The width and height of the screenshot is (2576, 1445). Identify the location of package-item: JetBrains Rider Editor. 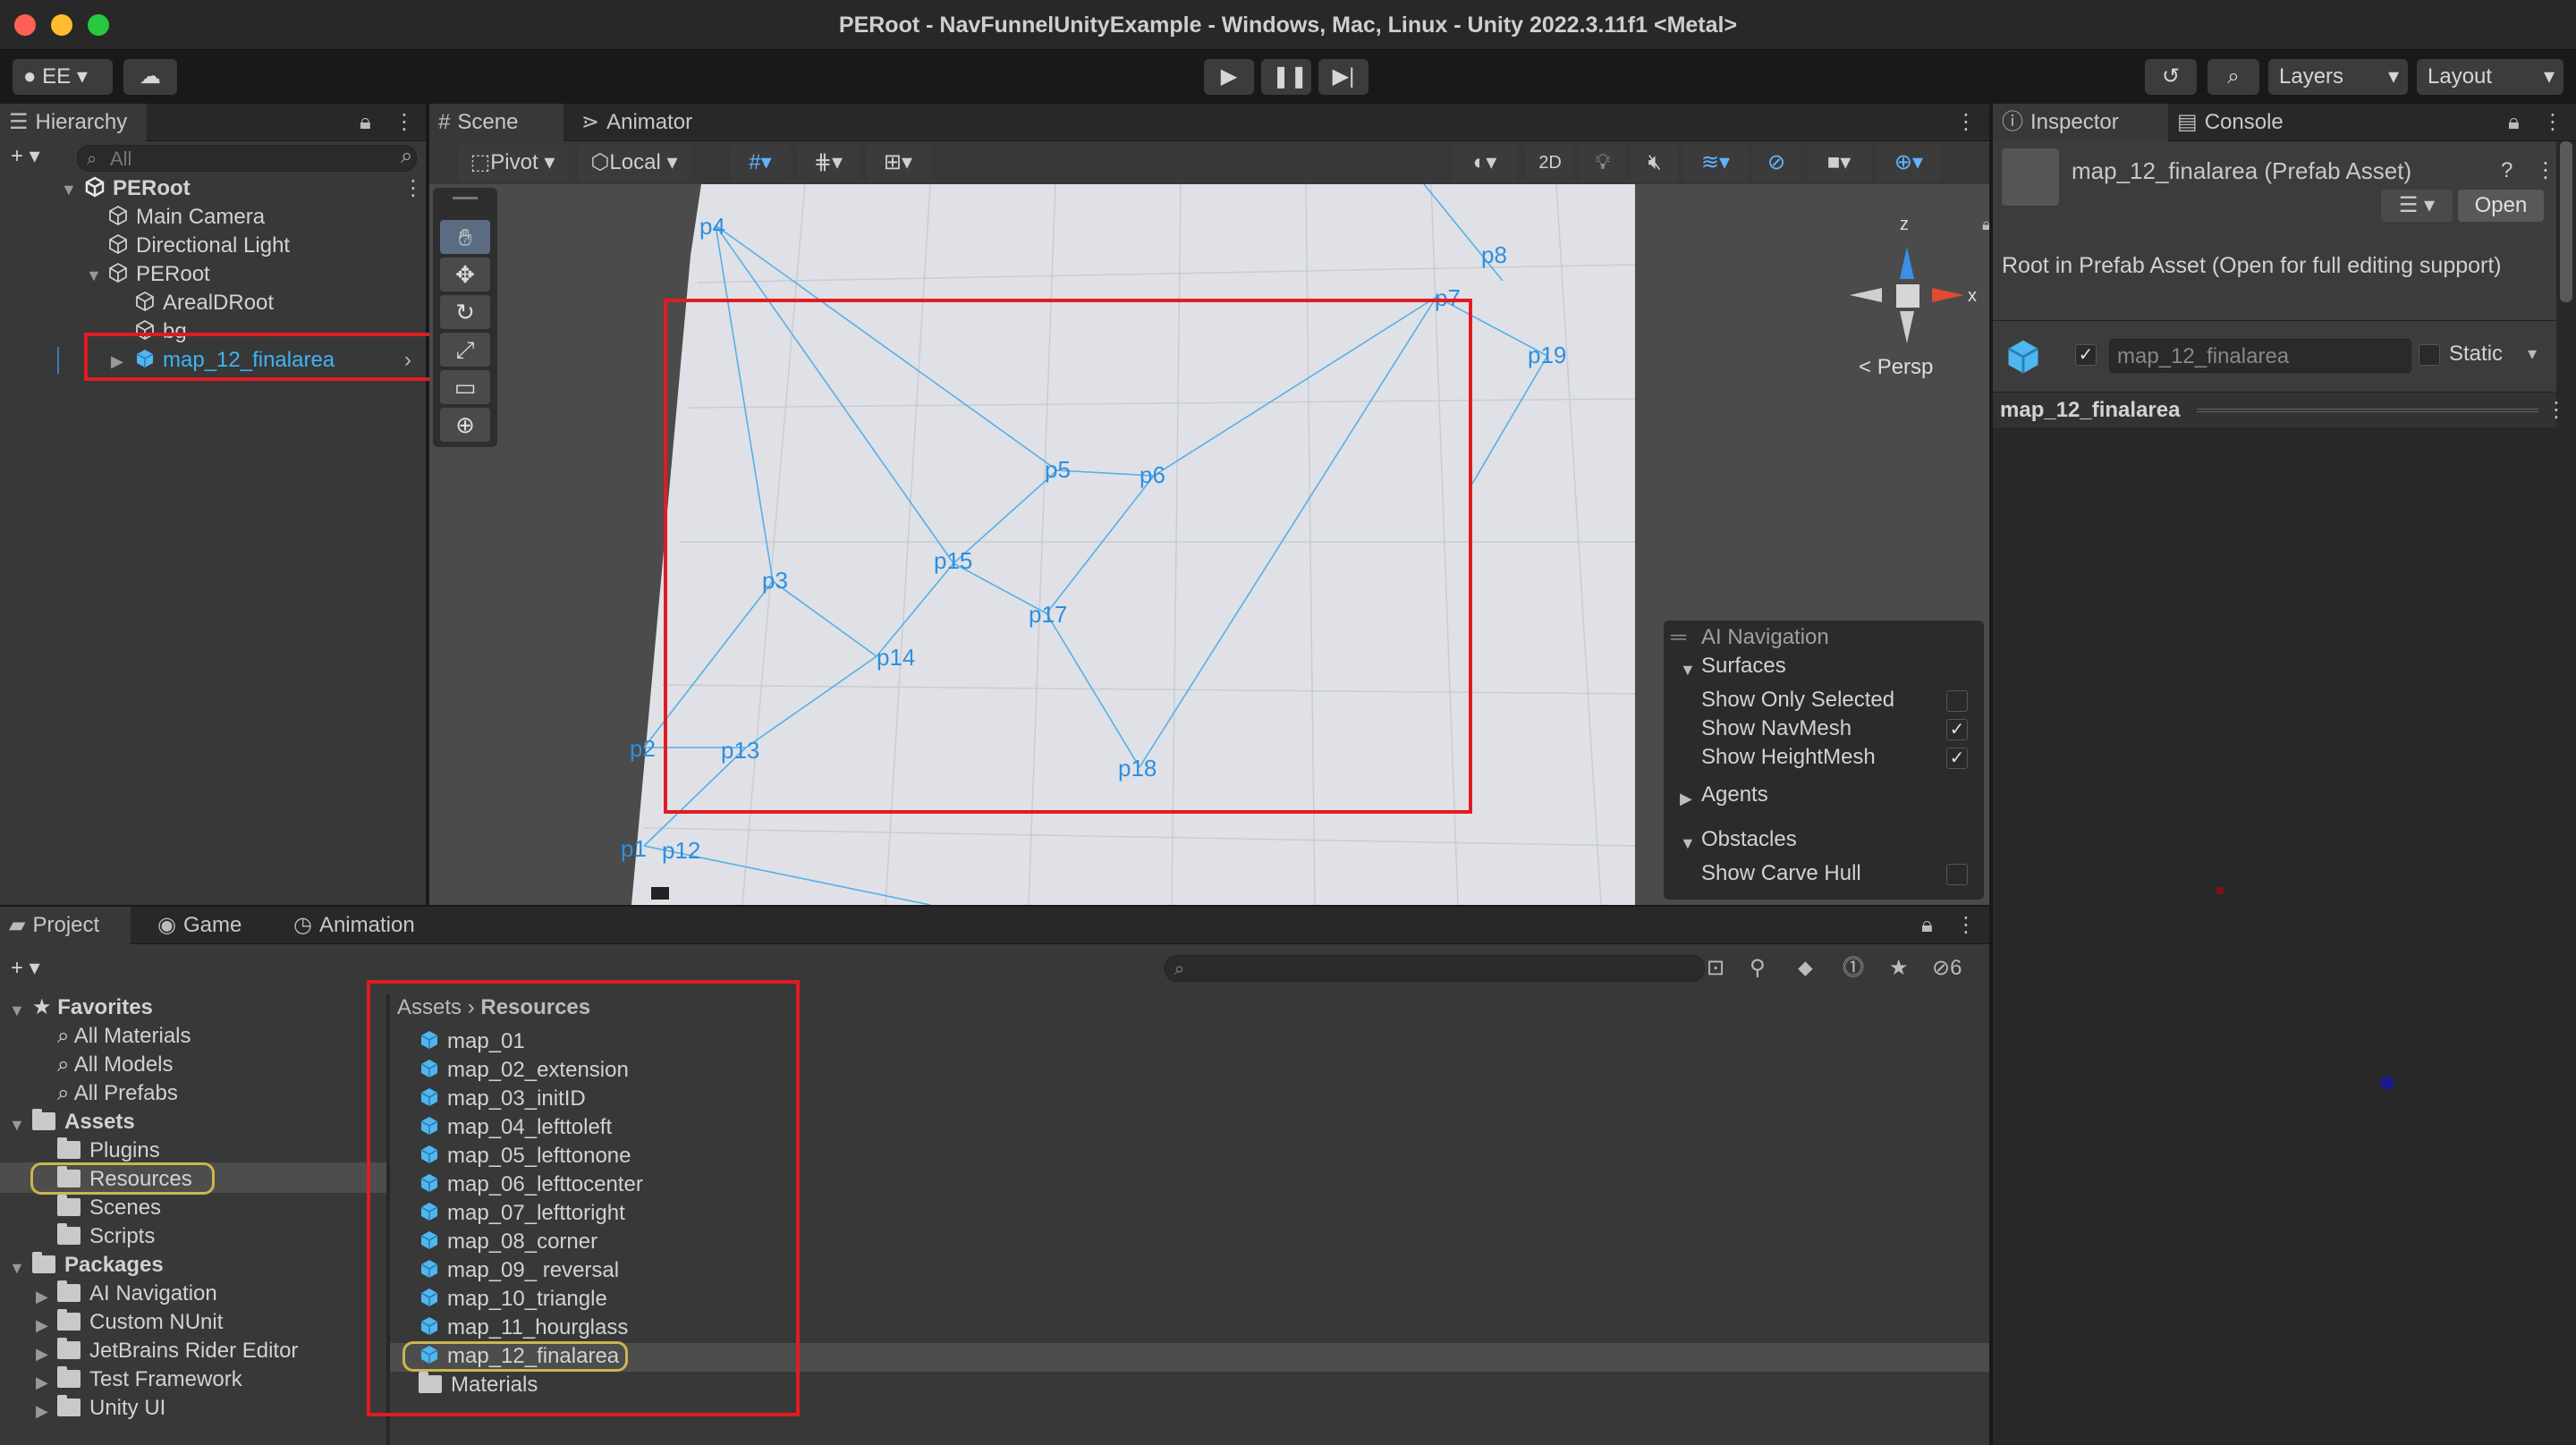
(177, 1351).